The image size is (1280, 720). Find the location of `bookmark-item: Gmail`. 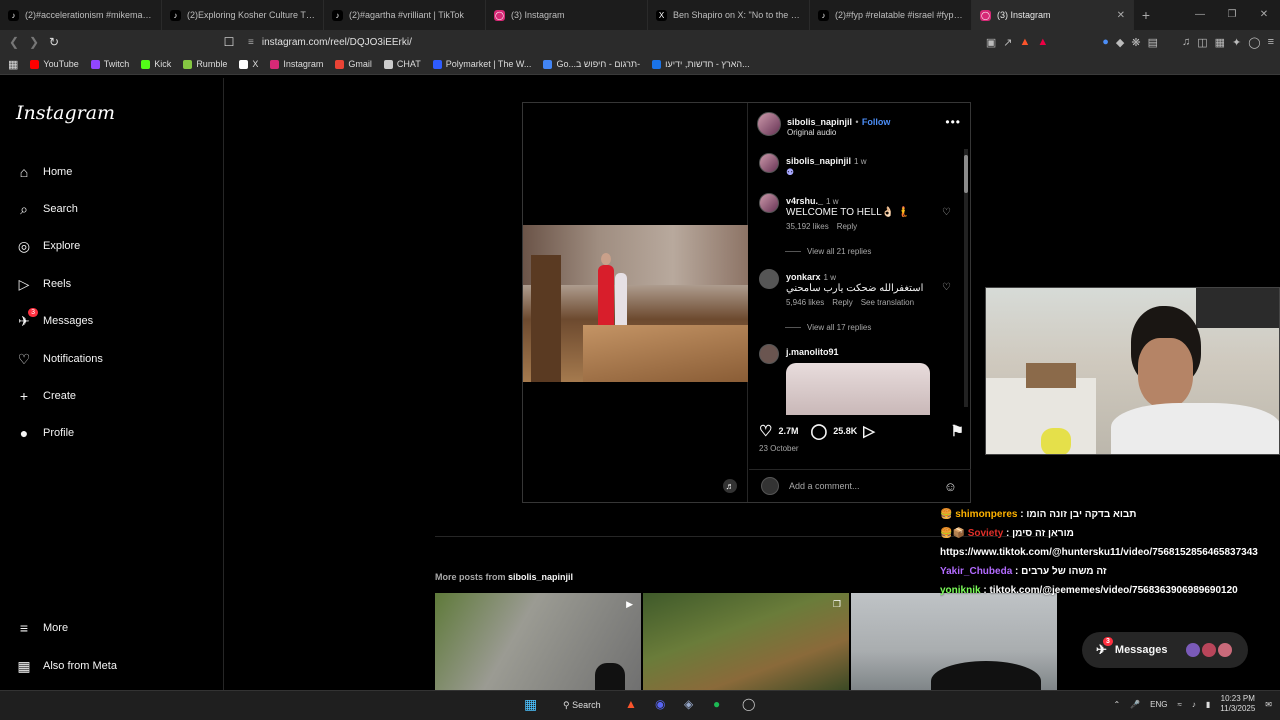

bookmark-item: Gmail is located at coordinates (353, 64).